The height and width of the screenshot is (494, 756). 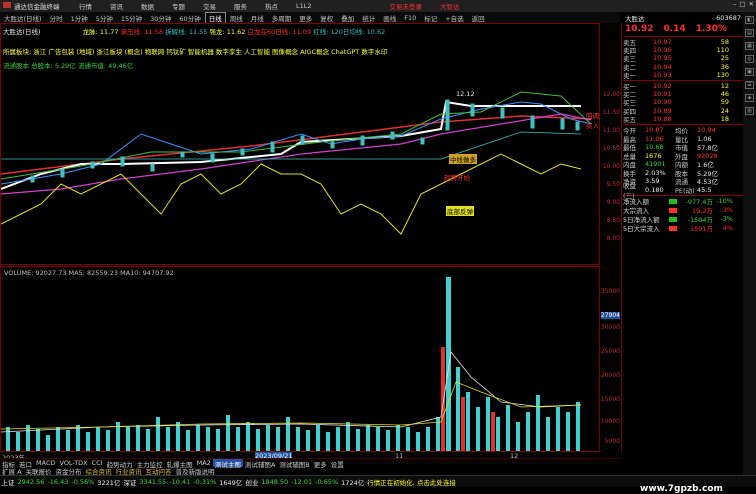 What do you see at coordinates (271, 6) in the screenshot?
I see `menu-item: 热点` at bounding box center [271, 6].